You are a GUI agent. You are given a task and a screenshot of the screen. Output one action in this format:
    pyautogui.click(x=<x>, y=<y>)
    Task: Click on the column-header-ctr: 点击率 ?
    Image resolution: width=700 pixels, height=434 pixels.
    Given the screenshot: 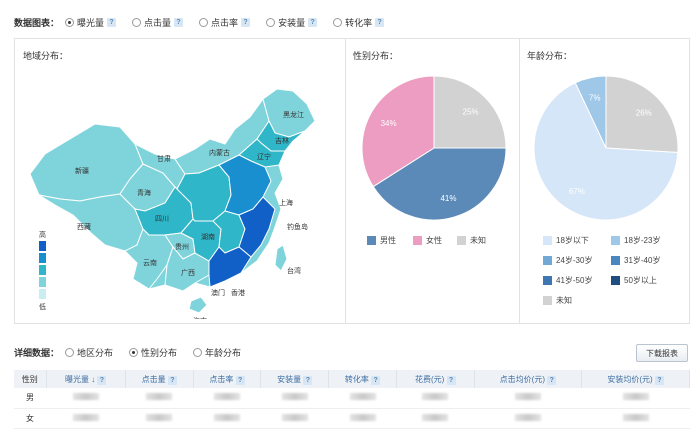 What is the action you would take?
    pyautogui.click(x=227, y=379)
    